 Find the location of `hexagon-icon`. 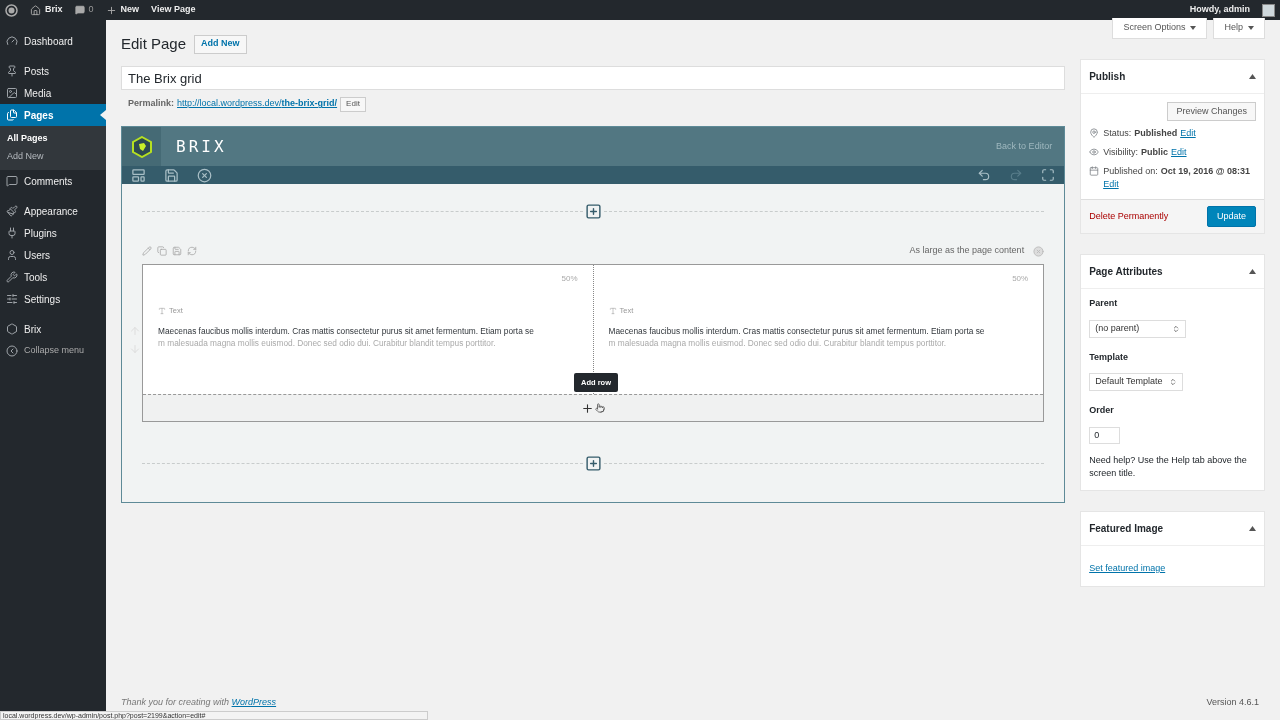

hexagon-icon is located at coordinates (12, 329).